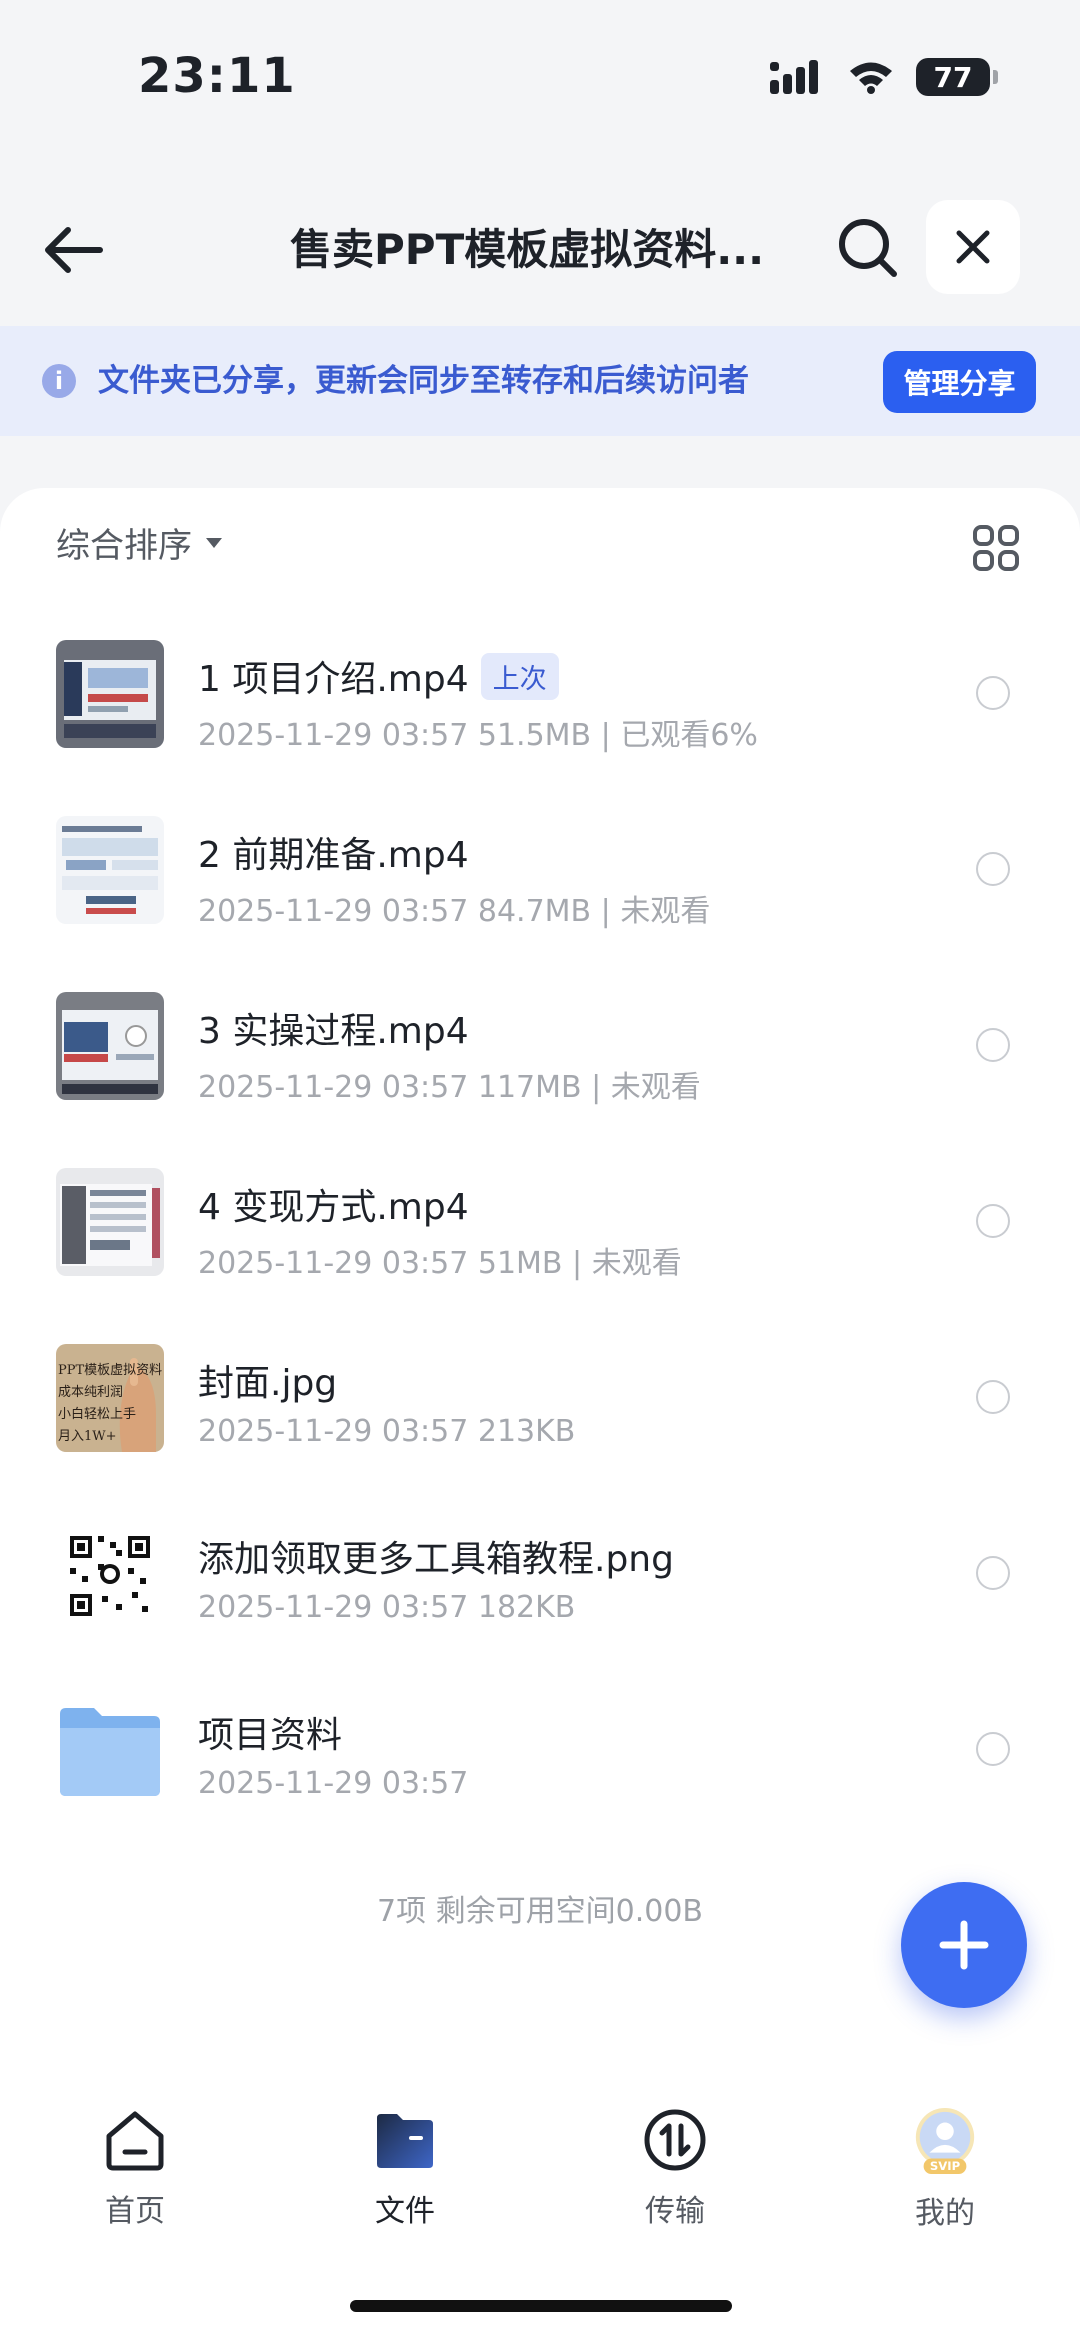 The height and width of the screenshot is (2341, 1080). Describe the element at coordinates (124, 546) in the screenshot. I see `sort-label: 综合排序` at that location.